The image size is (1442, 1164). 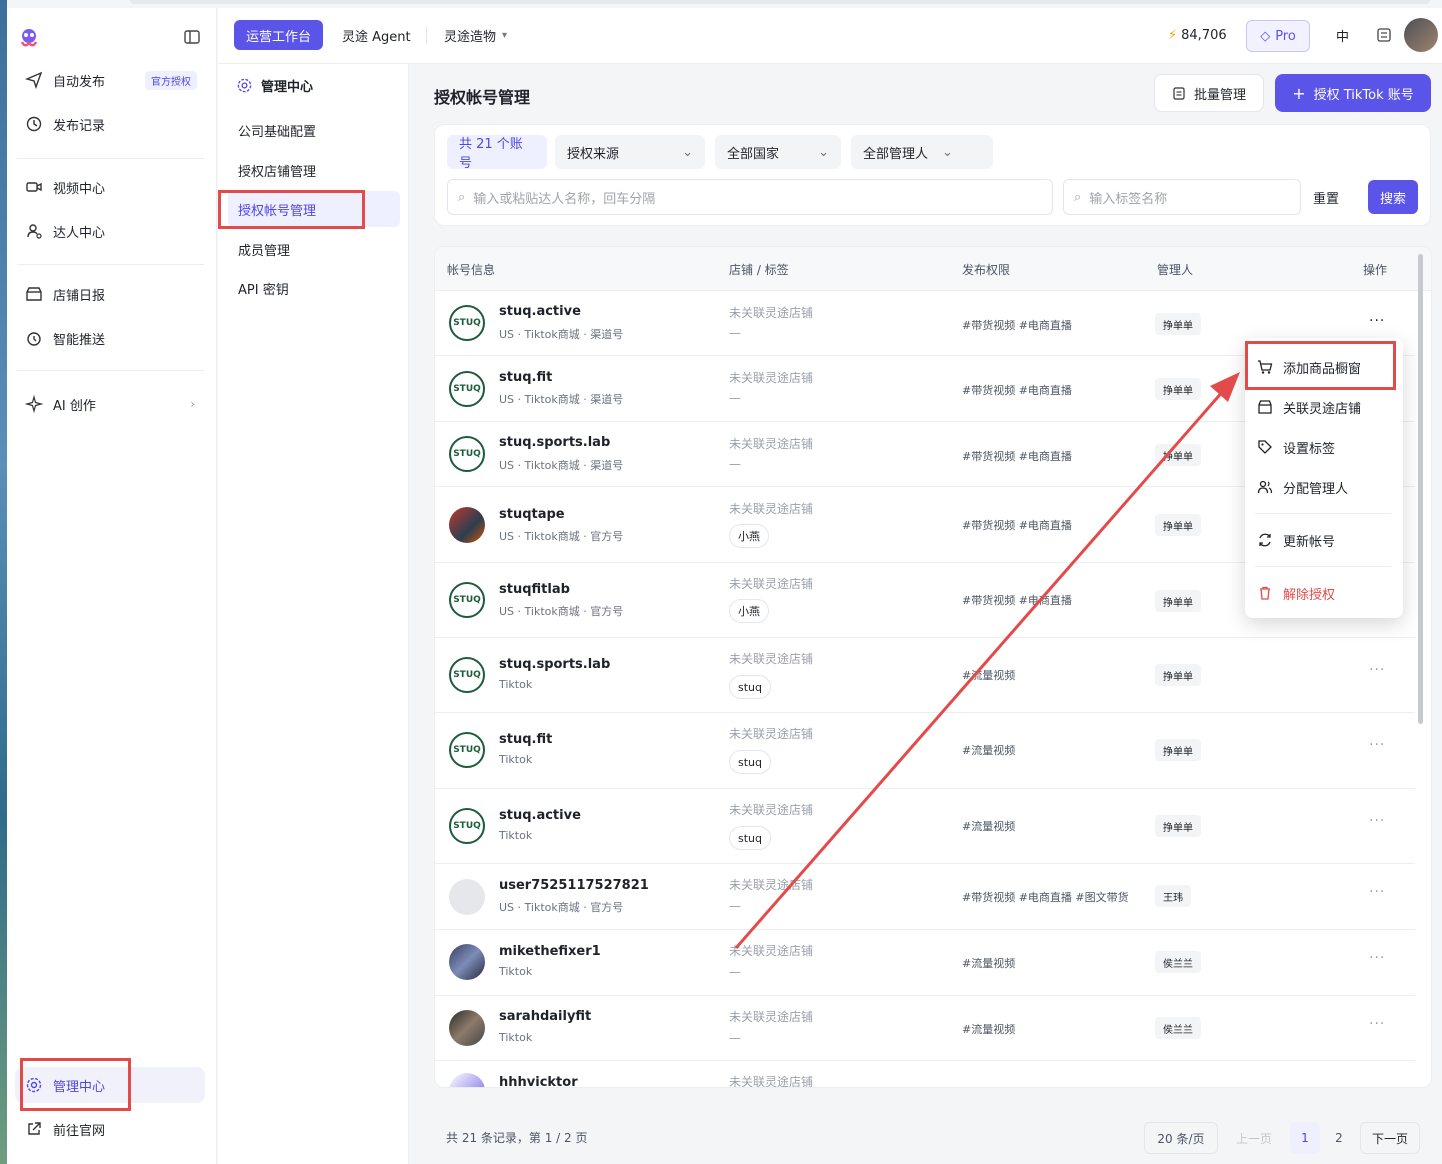 I want to click on source-select: 授权来源 ⌄, so click(x=630, y=152).